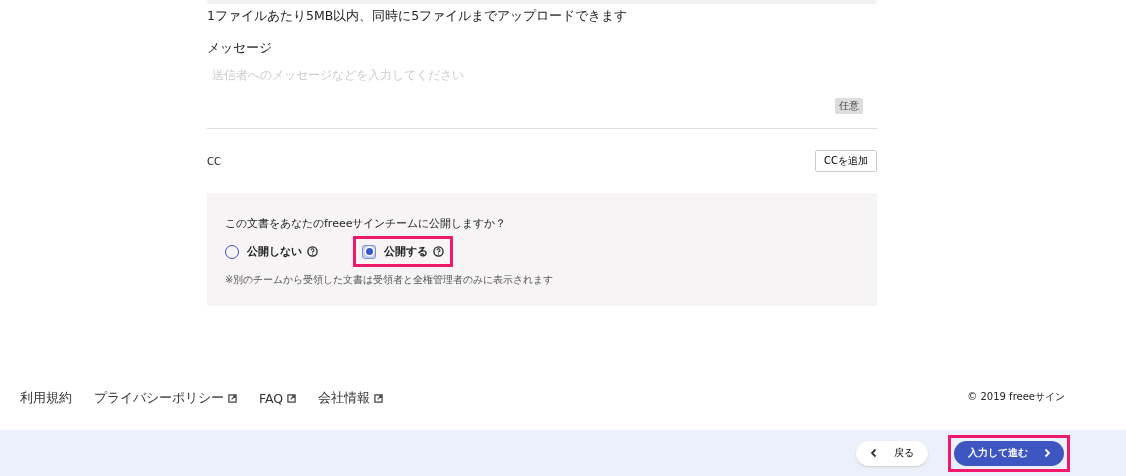 This screenshot has width=1126, height=476. I want to click on publish-question: この文書をあなたのfreeeサインチームに公開しますか？, so click(366, 223).